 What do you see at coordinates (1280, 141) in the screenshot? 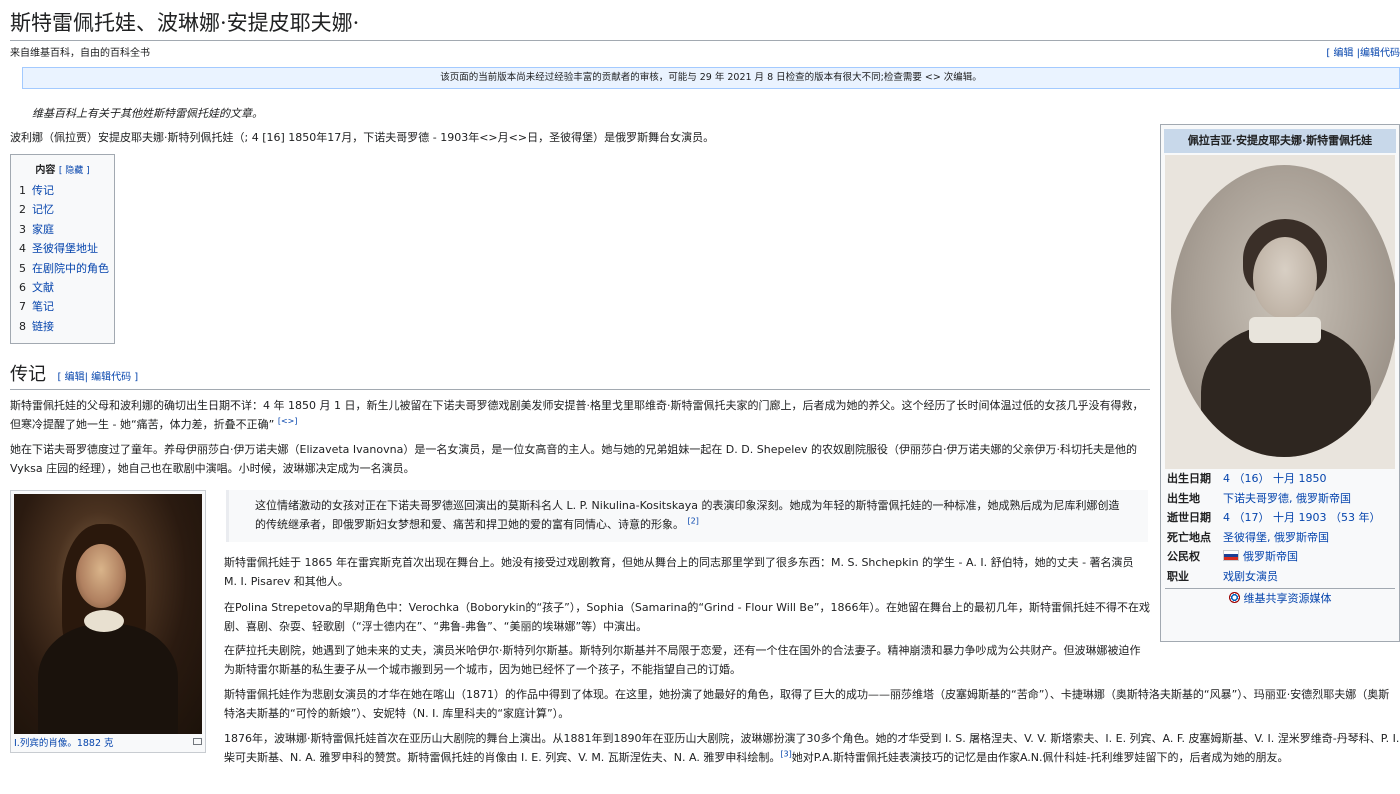
I see `infobox-title: 佩拉吉亚·安提皮耶夫娜·斯特雷佩托娃` at bounding box center [1280, 141].